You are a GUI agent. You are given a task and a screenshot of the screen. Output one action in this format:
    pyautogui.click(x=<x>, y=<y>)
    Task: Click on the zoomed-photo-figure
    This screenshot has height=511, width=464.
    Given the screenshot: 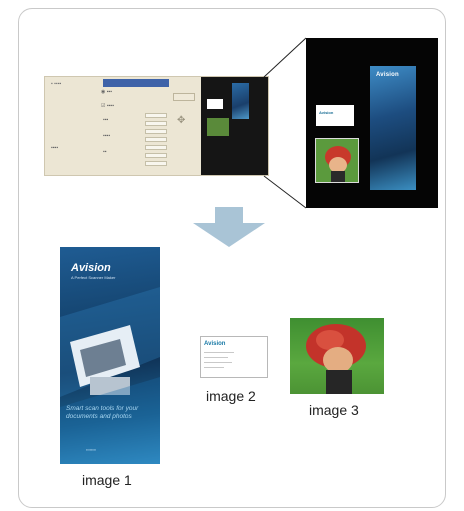 What is the action you would take?
    pyautogui.click(x=338, y=164)
    